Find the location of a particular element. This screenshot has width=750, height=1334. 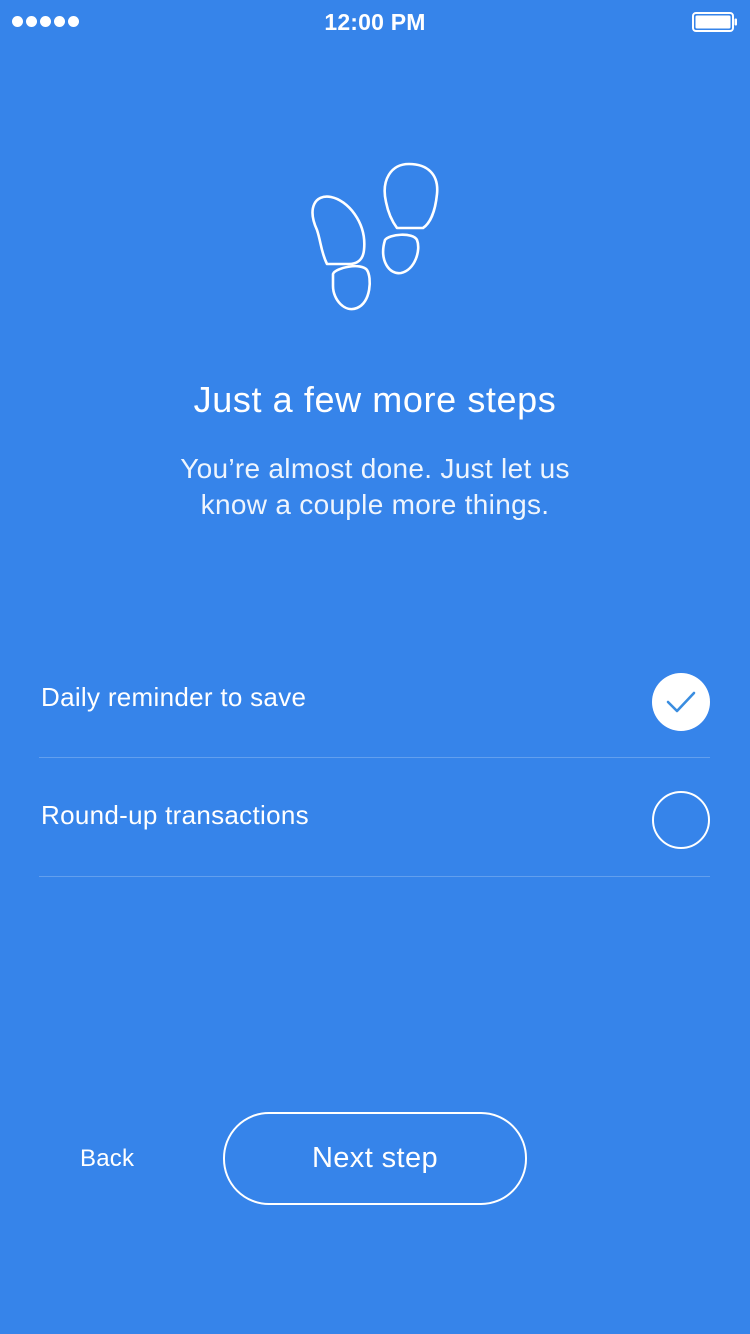

checkmark-icon is located at coordinates (681, 702).